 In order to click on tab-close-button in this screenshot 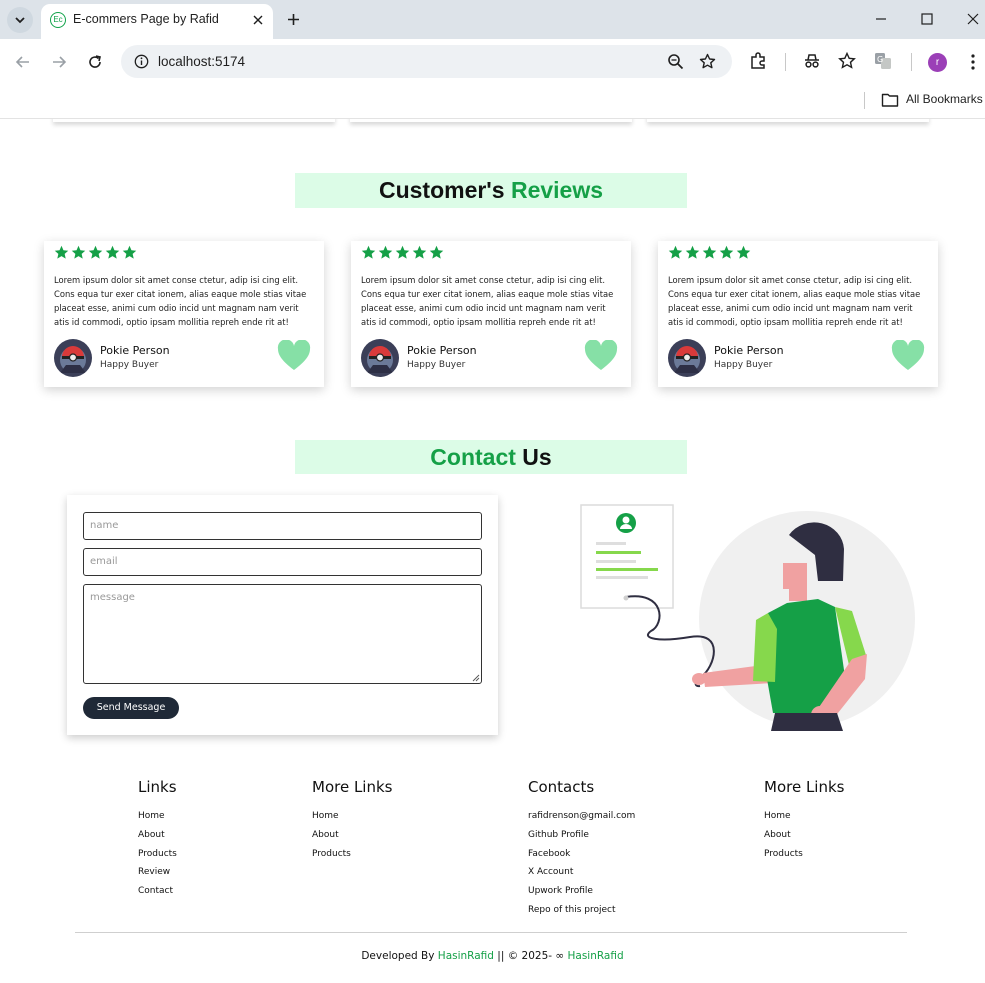, I will do `click(258, 20)`.